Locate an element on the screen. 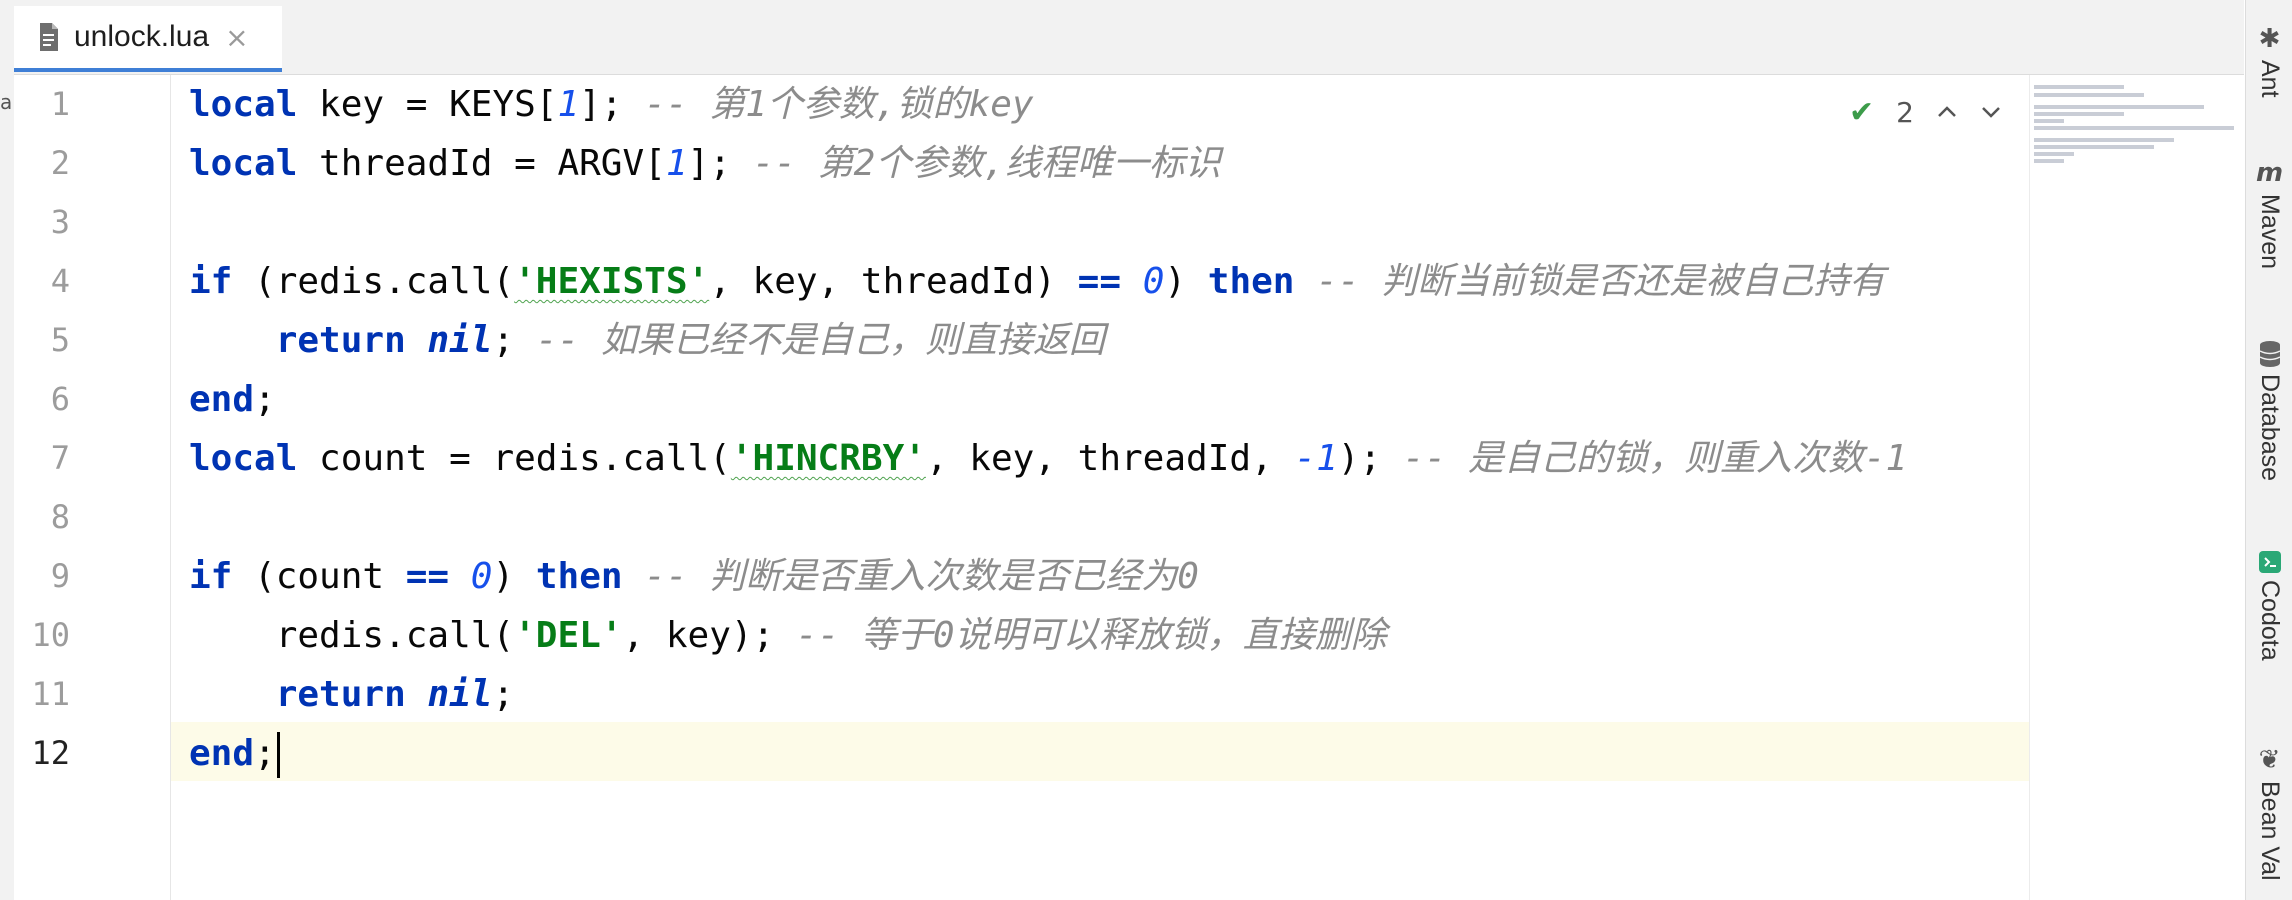  string-literal: 'HEXISTS' is located at coordinates (612, 281).